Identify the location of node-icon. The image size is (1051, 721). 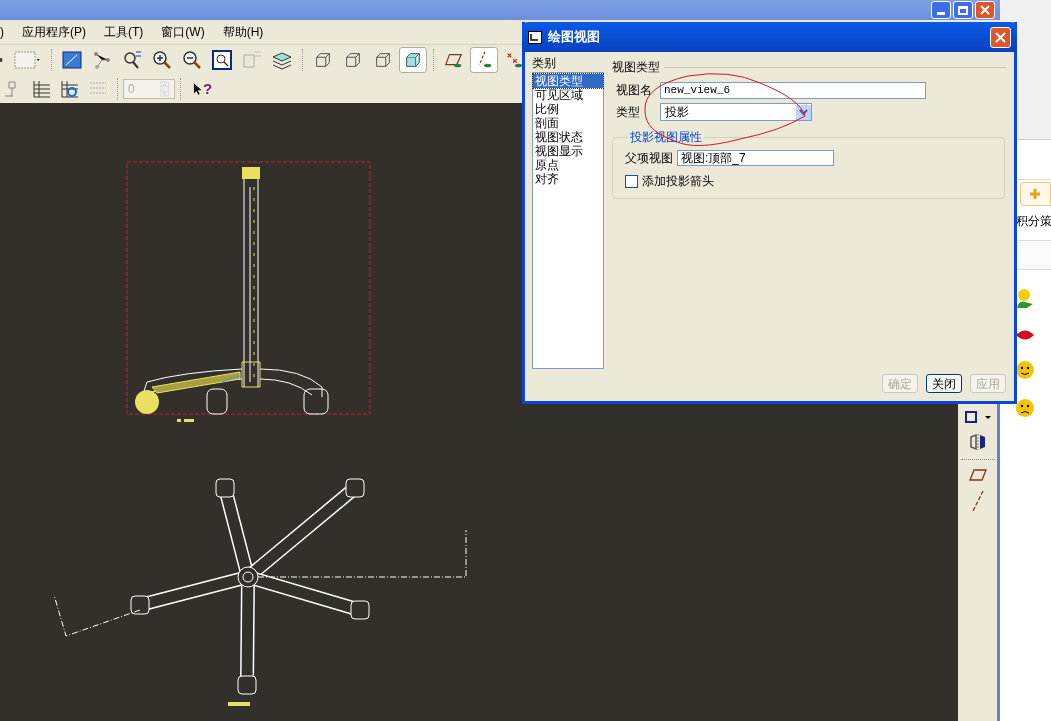
(102, 60).